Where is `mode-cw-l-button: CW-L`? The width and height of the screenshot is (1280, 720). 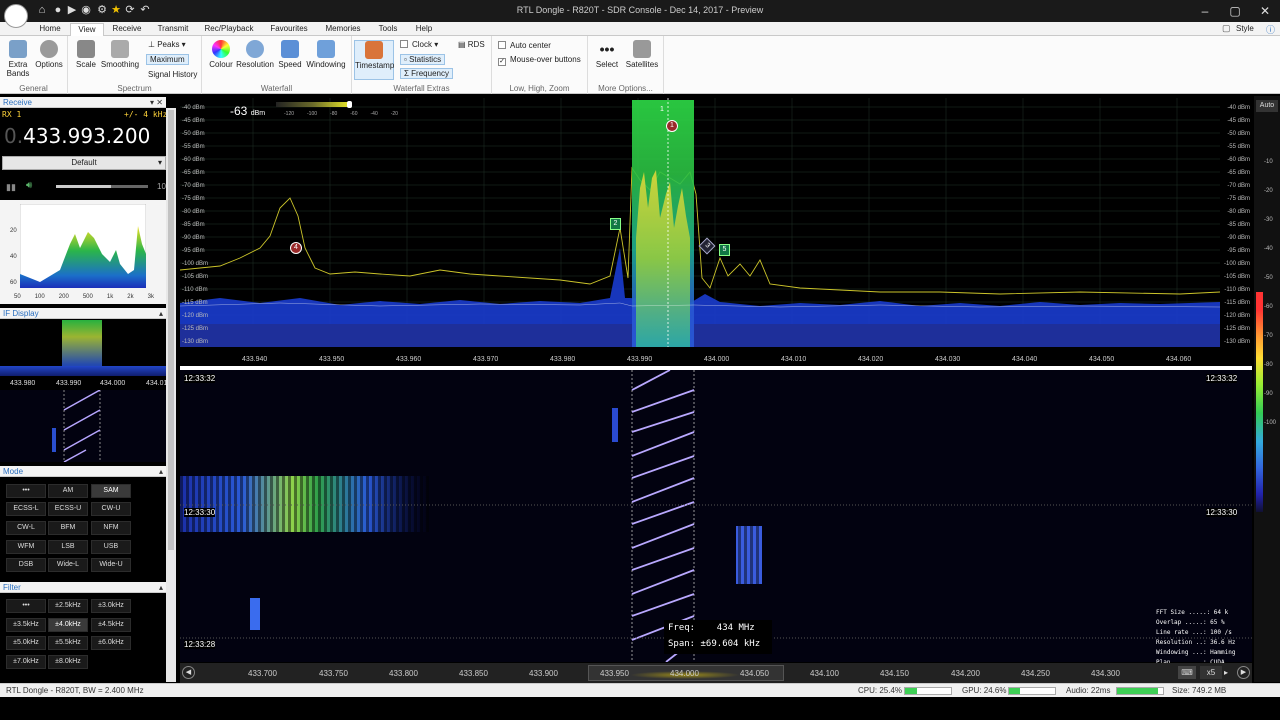 mode-cw-l-button: CW-L is located at coordinates (26, 528).